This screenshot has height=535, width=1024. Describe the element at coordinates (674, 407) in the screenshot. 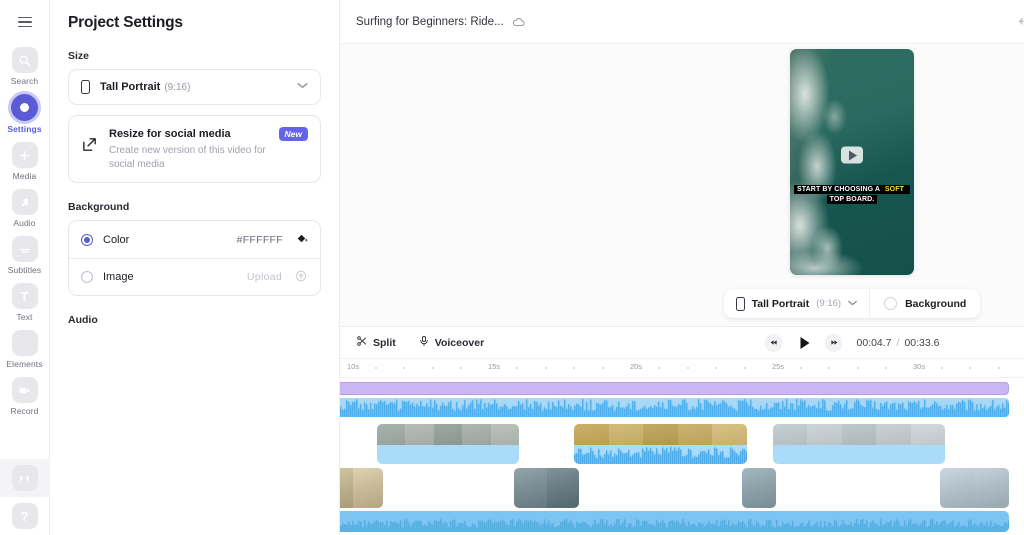

I see `tts-audio-clip: text-to-speech.mp3` at that location.